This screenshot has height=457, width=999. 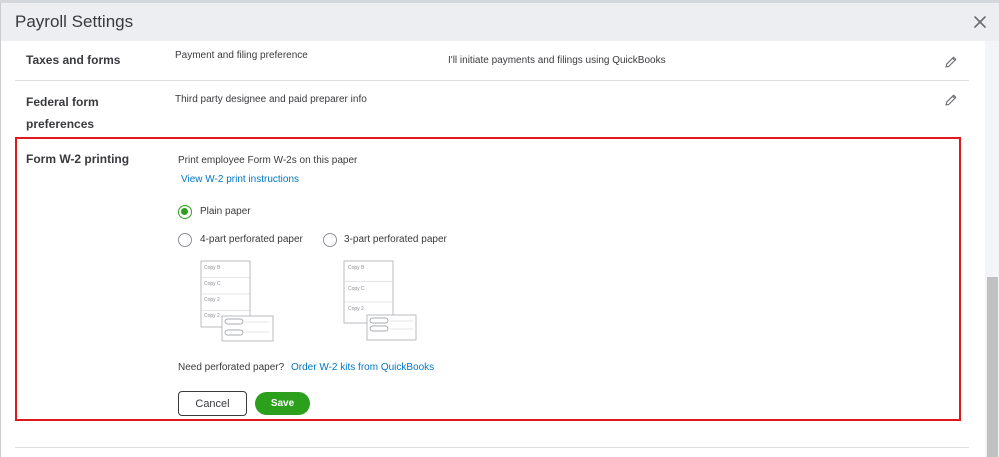 What do you see at coordinates (185, 212) in the screenshot?
I see `plain-paper-radio` at bounding box center [185, 212].